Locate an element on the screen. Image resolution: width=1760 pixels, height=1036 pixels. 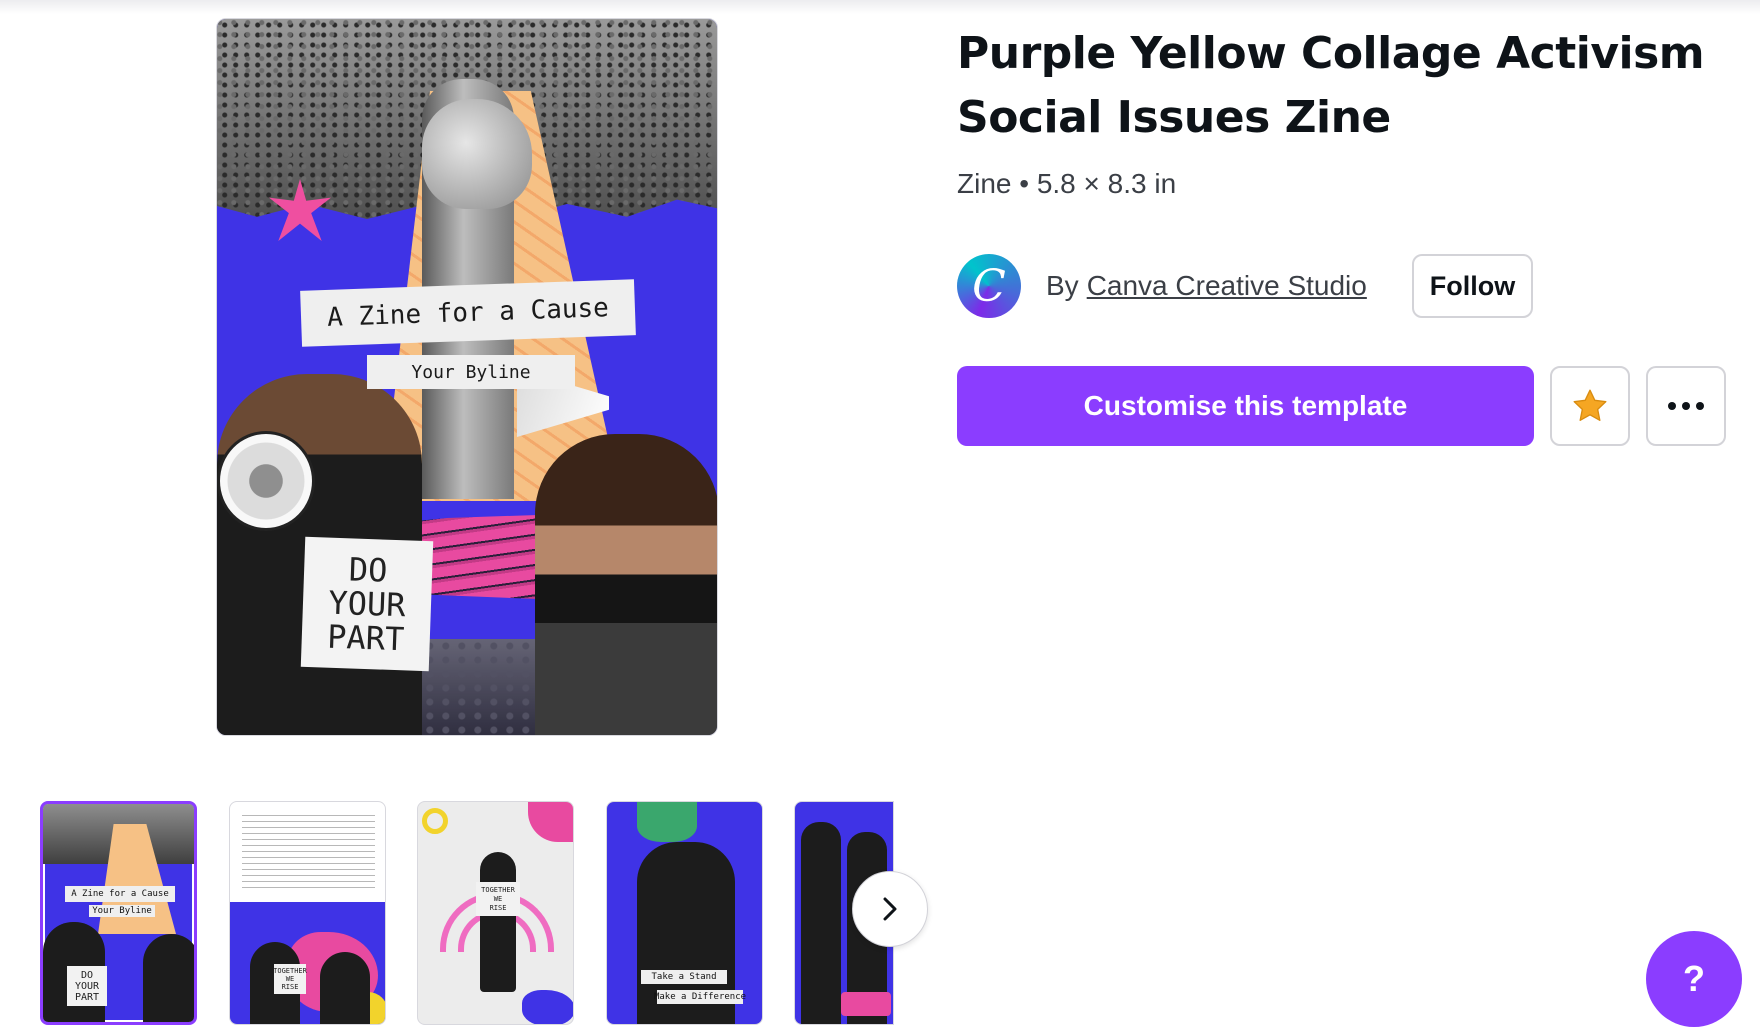
thumb-sign: DO YOUR PART is located at coordinates (87, 986).